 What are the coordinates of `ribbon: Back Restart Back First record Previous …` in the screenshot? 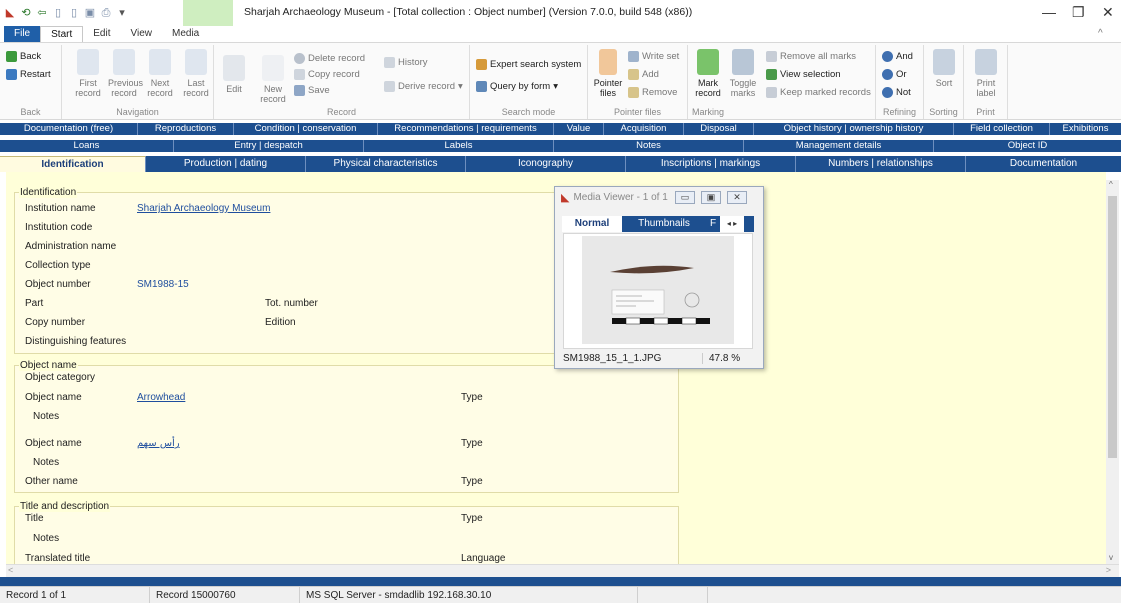 It's located at (560, 81).